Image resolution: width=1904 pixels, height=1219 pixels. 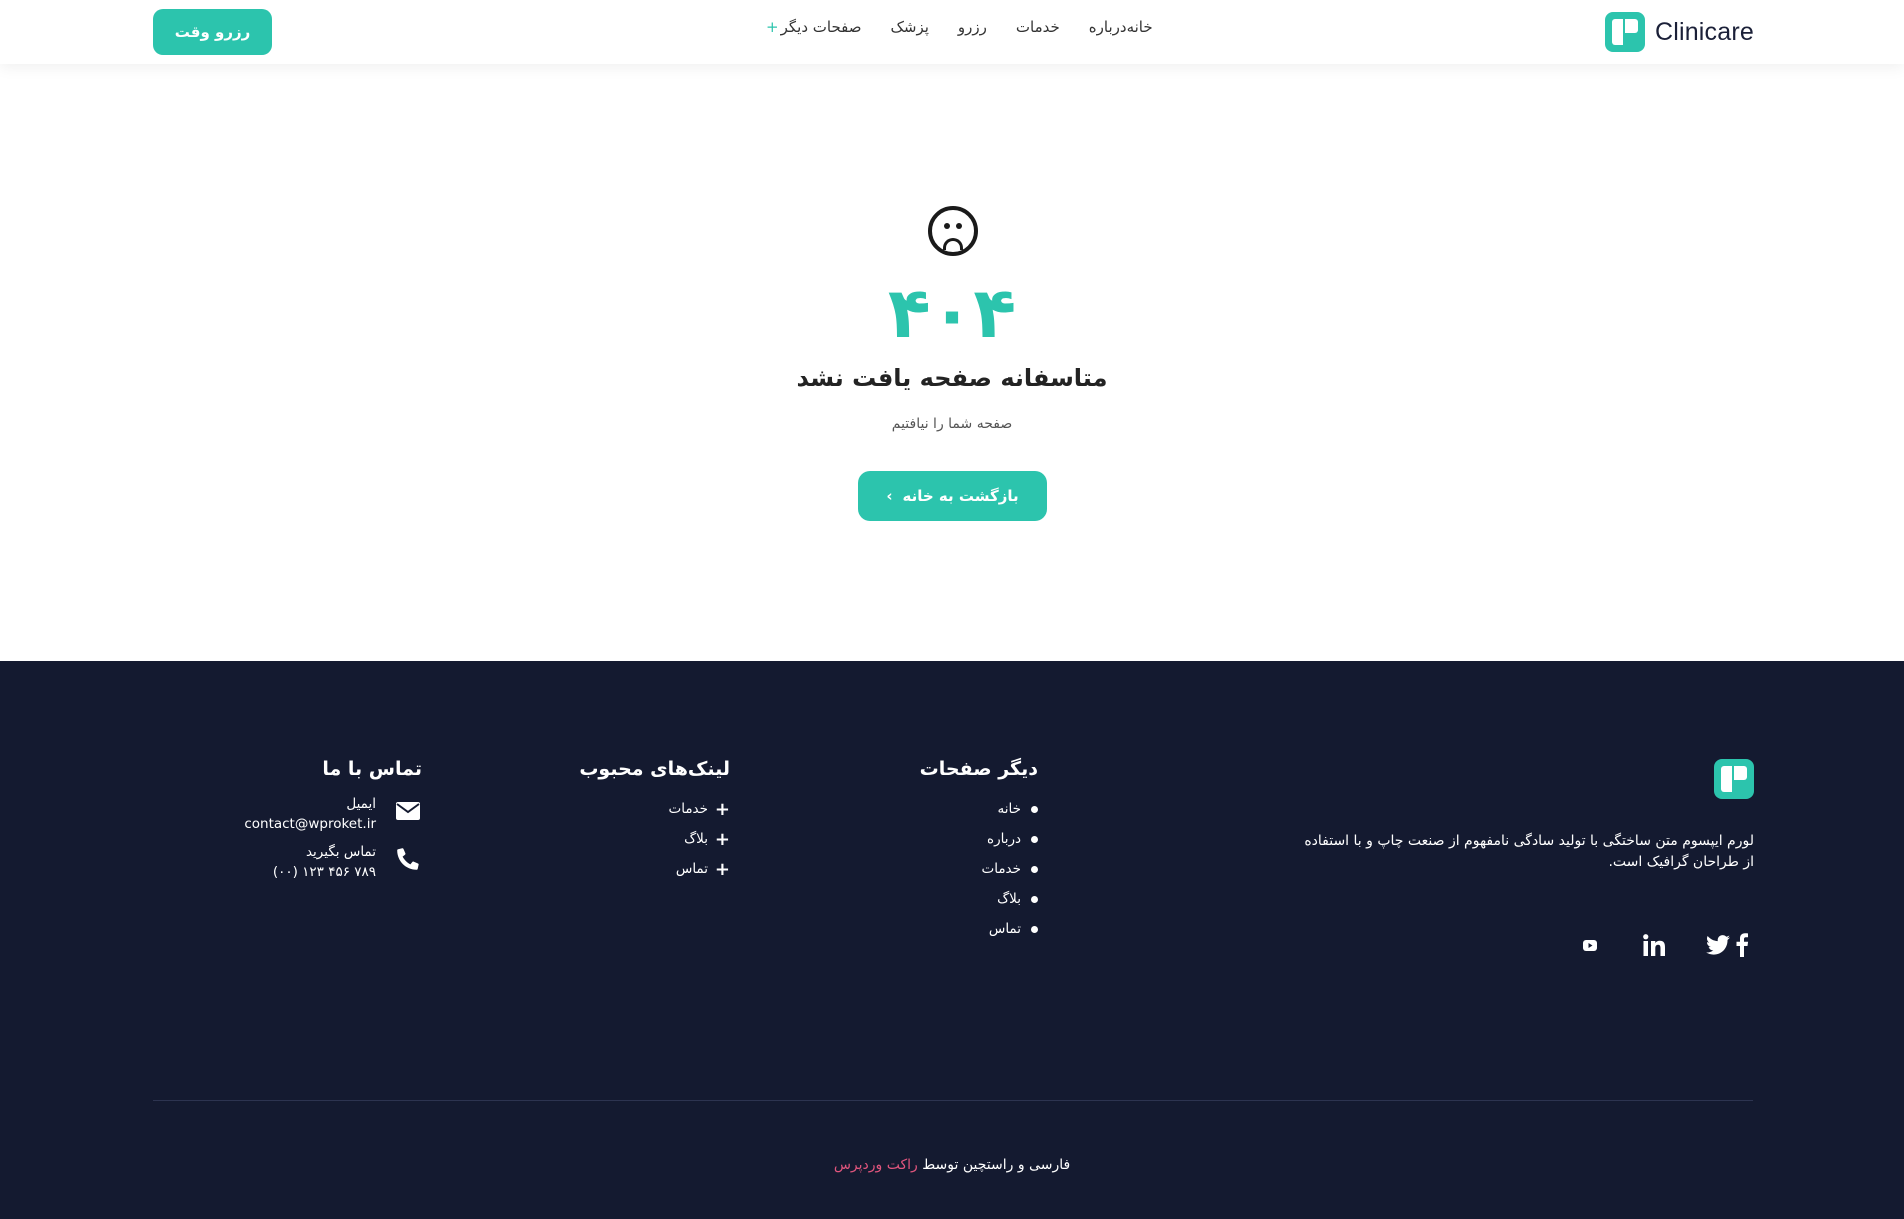 I want to click on footer-popular-links: لینک‌های محبوب + خدمات + بلاگ + تماس, so click(x=654, y=821).